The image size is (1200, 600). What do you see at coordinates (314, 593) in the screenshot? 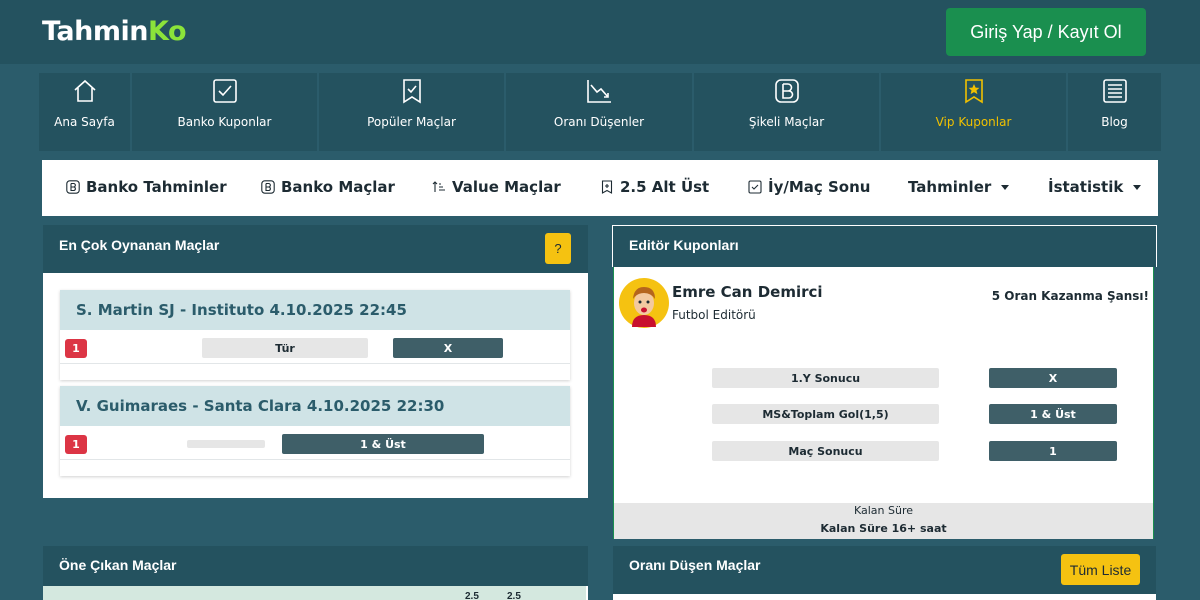
I see `featured-table-header: 2.5 2.5` at bounding box center [314, 593].